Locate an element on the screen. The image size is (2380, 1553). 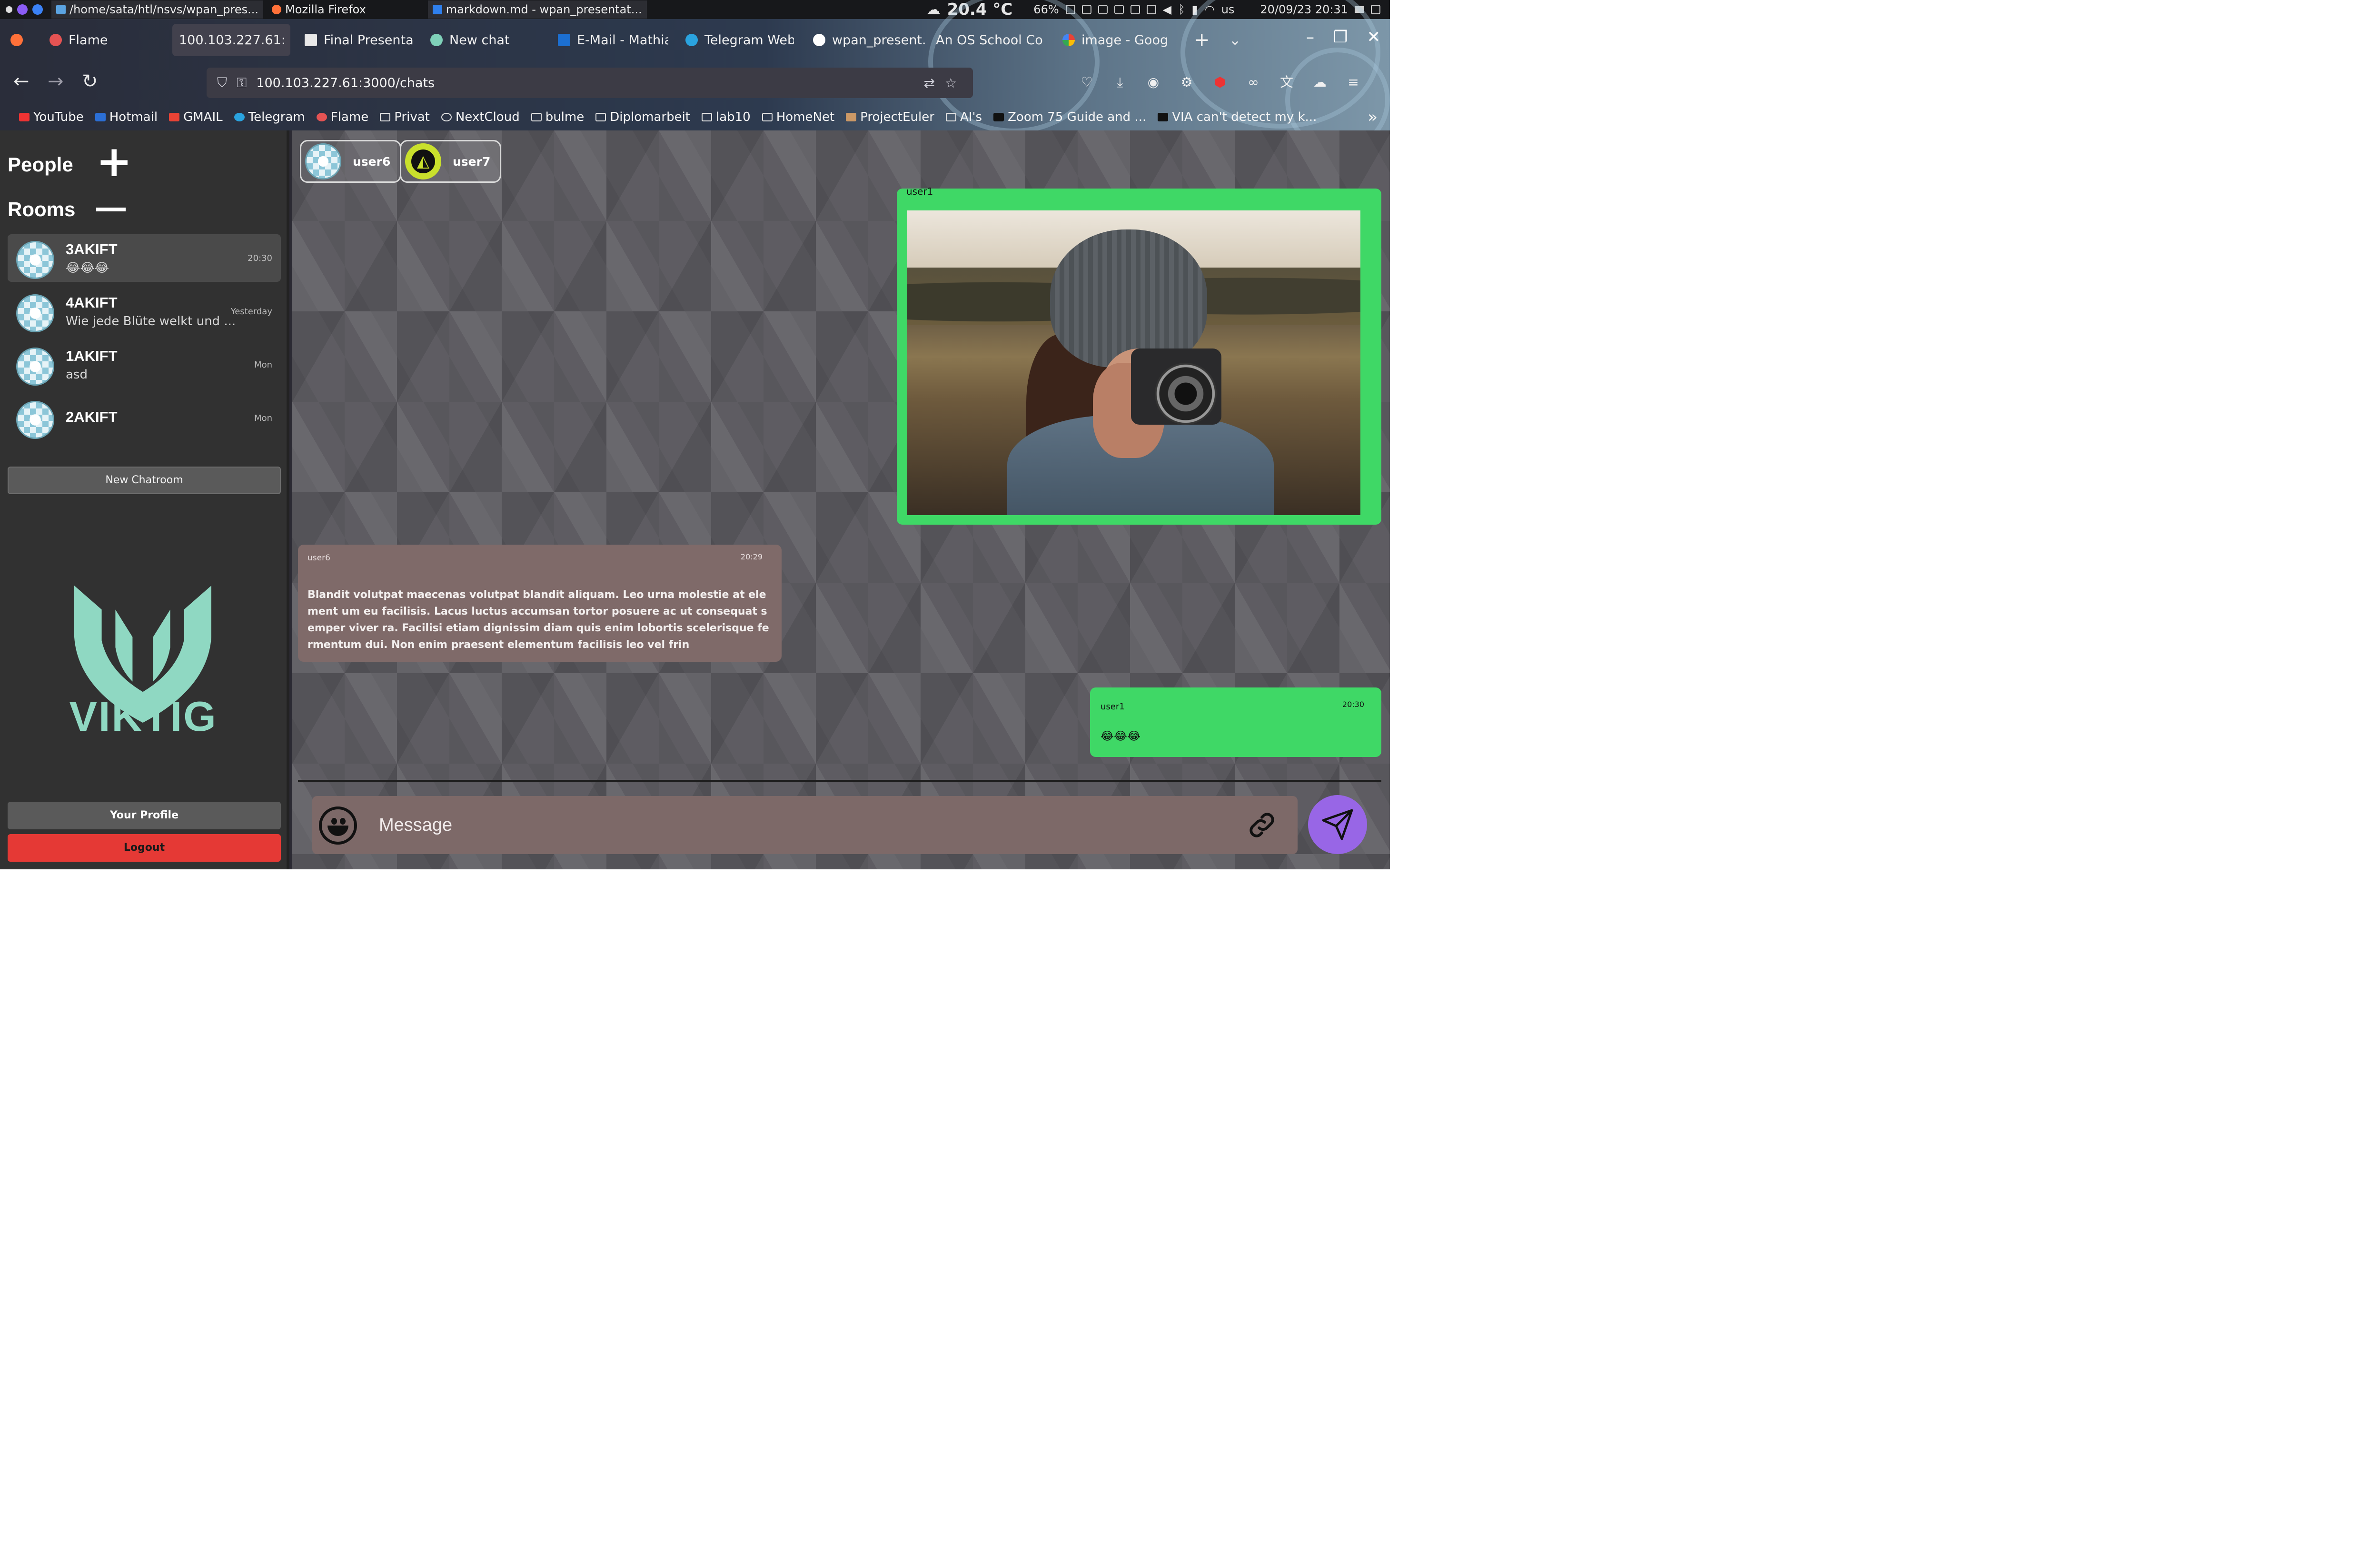
list-tabs-icon: ⌄ is located at coordinates (1235, 40).